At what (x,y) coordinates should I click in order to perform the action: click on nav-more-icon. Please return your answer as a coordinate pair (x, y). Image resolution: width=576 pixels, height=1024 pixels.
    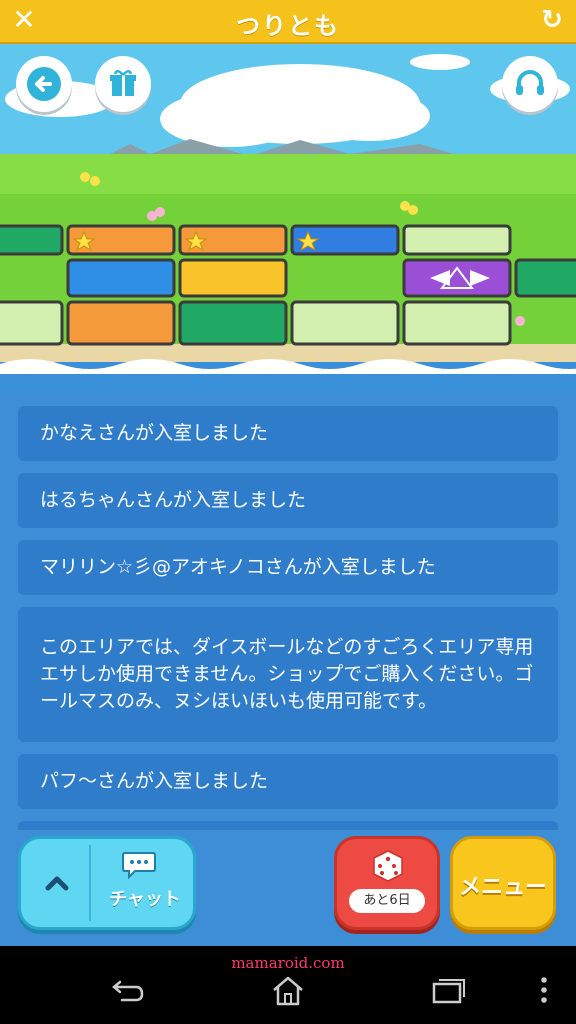
    Looking at the image, I should click on (544, 990).